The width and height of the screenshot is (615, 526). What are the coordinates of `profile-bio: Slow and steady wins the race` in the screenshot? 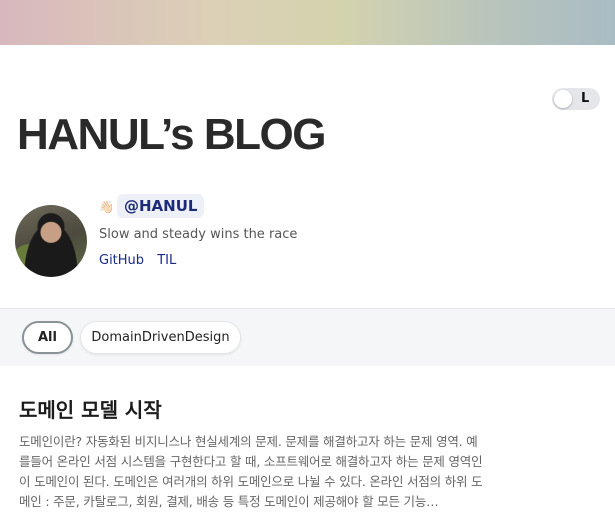 It's located at (198, 234).